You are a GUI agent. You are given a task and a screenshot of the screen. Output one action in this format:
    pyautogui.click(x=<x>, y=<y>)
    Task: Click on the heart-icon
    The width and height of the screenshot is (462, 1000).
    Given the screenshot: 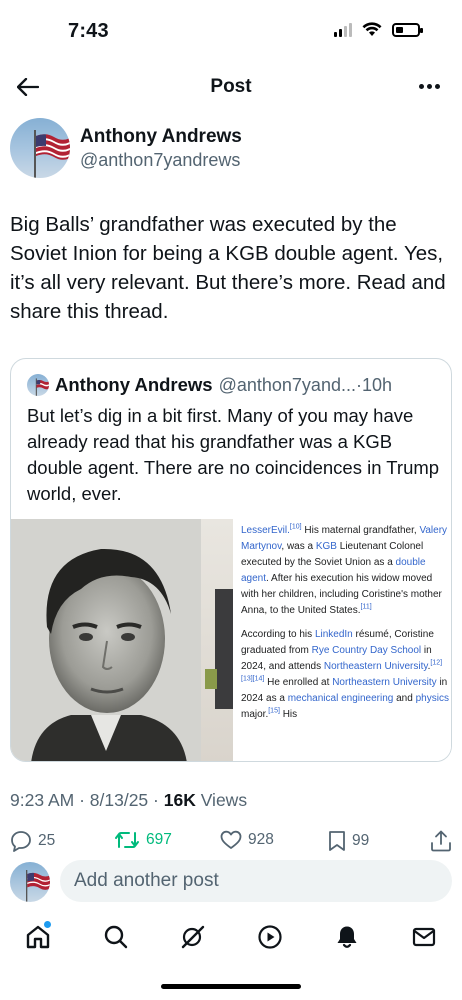 What is the action you would take?
    pyautogui.click(x=231, y=839)
    